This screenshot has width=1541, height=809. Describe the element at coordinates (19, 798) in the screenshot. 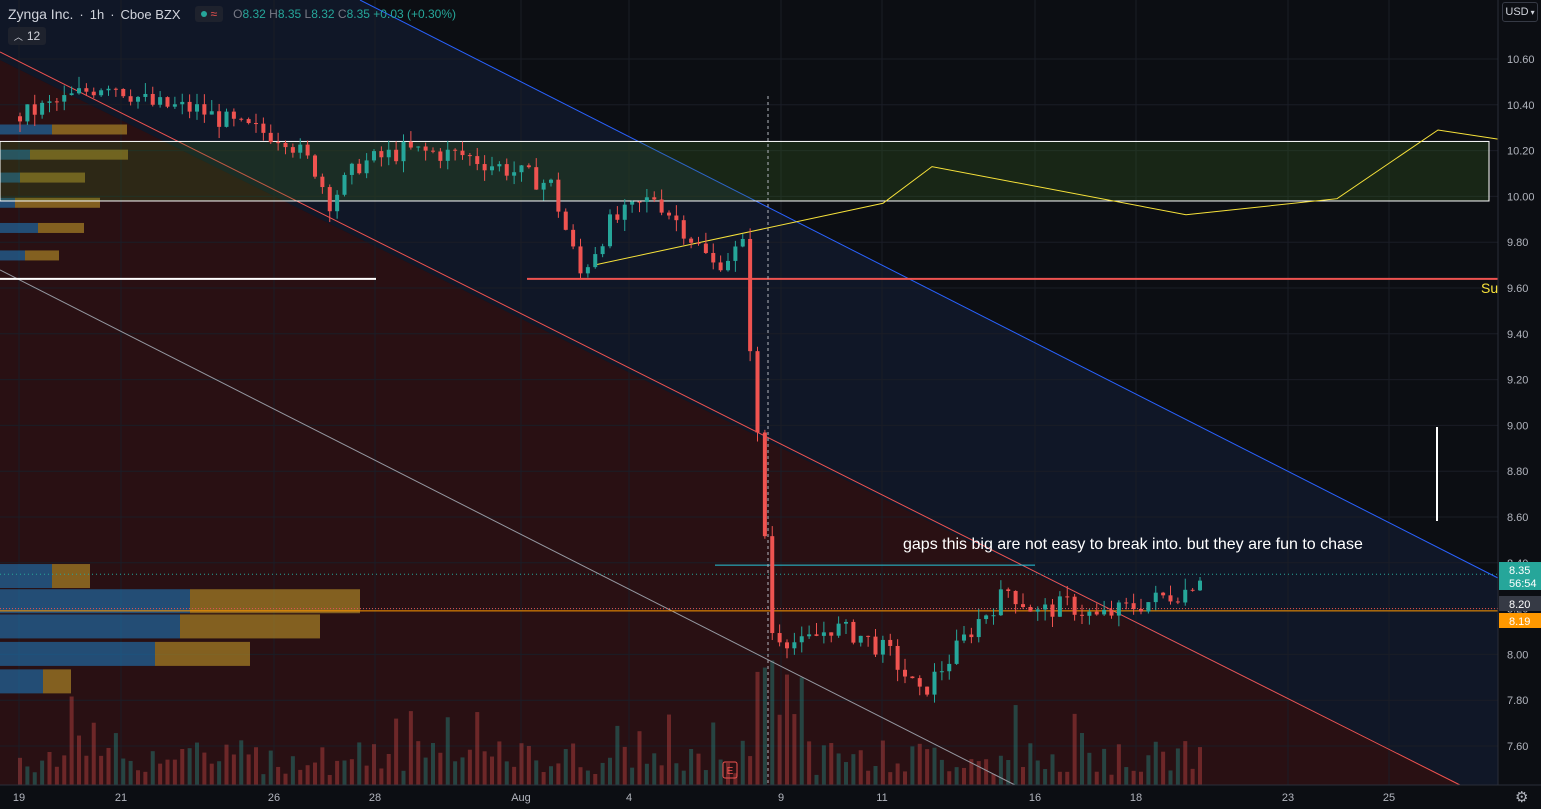

I see `x-tick-label: 19` at that location.